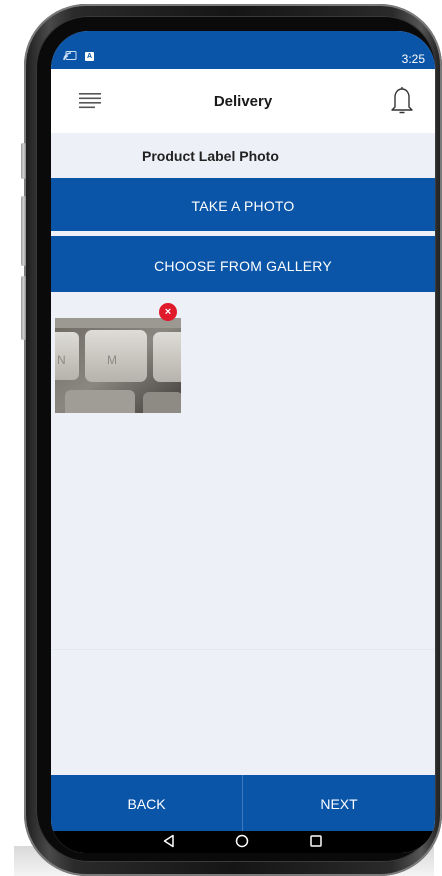 Image resolution: width=442 pixels, height=876 pixels. What do you see at coordinates (23, 231) in the screenshot?
I see `volume-down-button` at bounding box center [23, 231].